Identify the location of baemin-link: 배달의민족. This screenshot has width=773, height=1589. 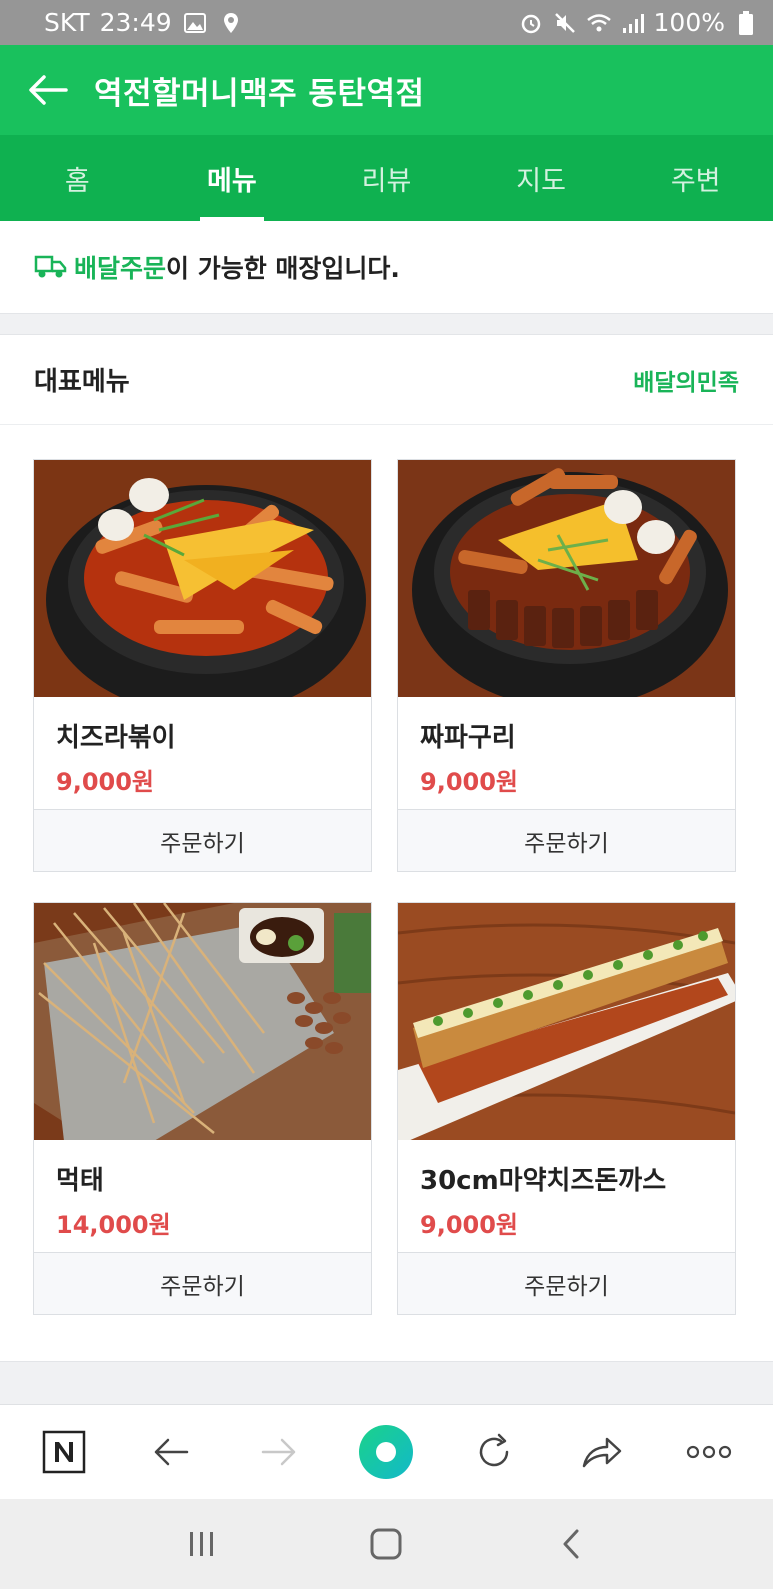
(686, 380).